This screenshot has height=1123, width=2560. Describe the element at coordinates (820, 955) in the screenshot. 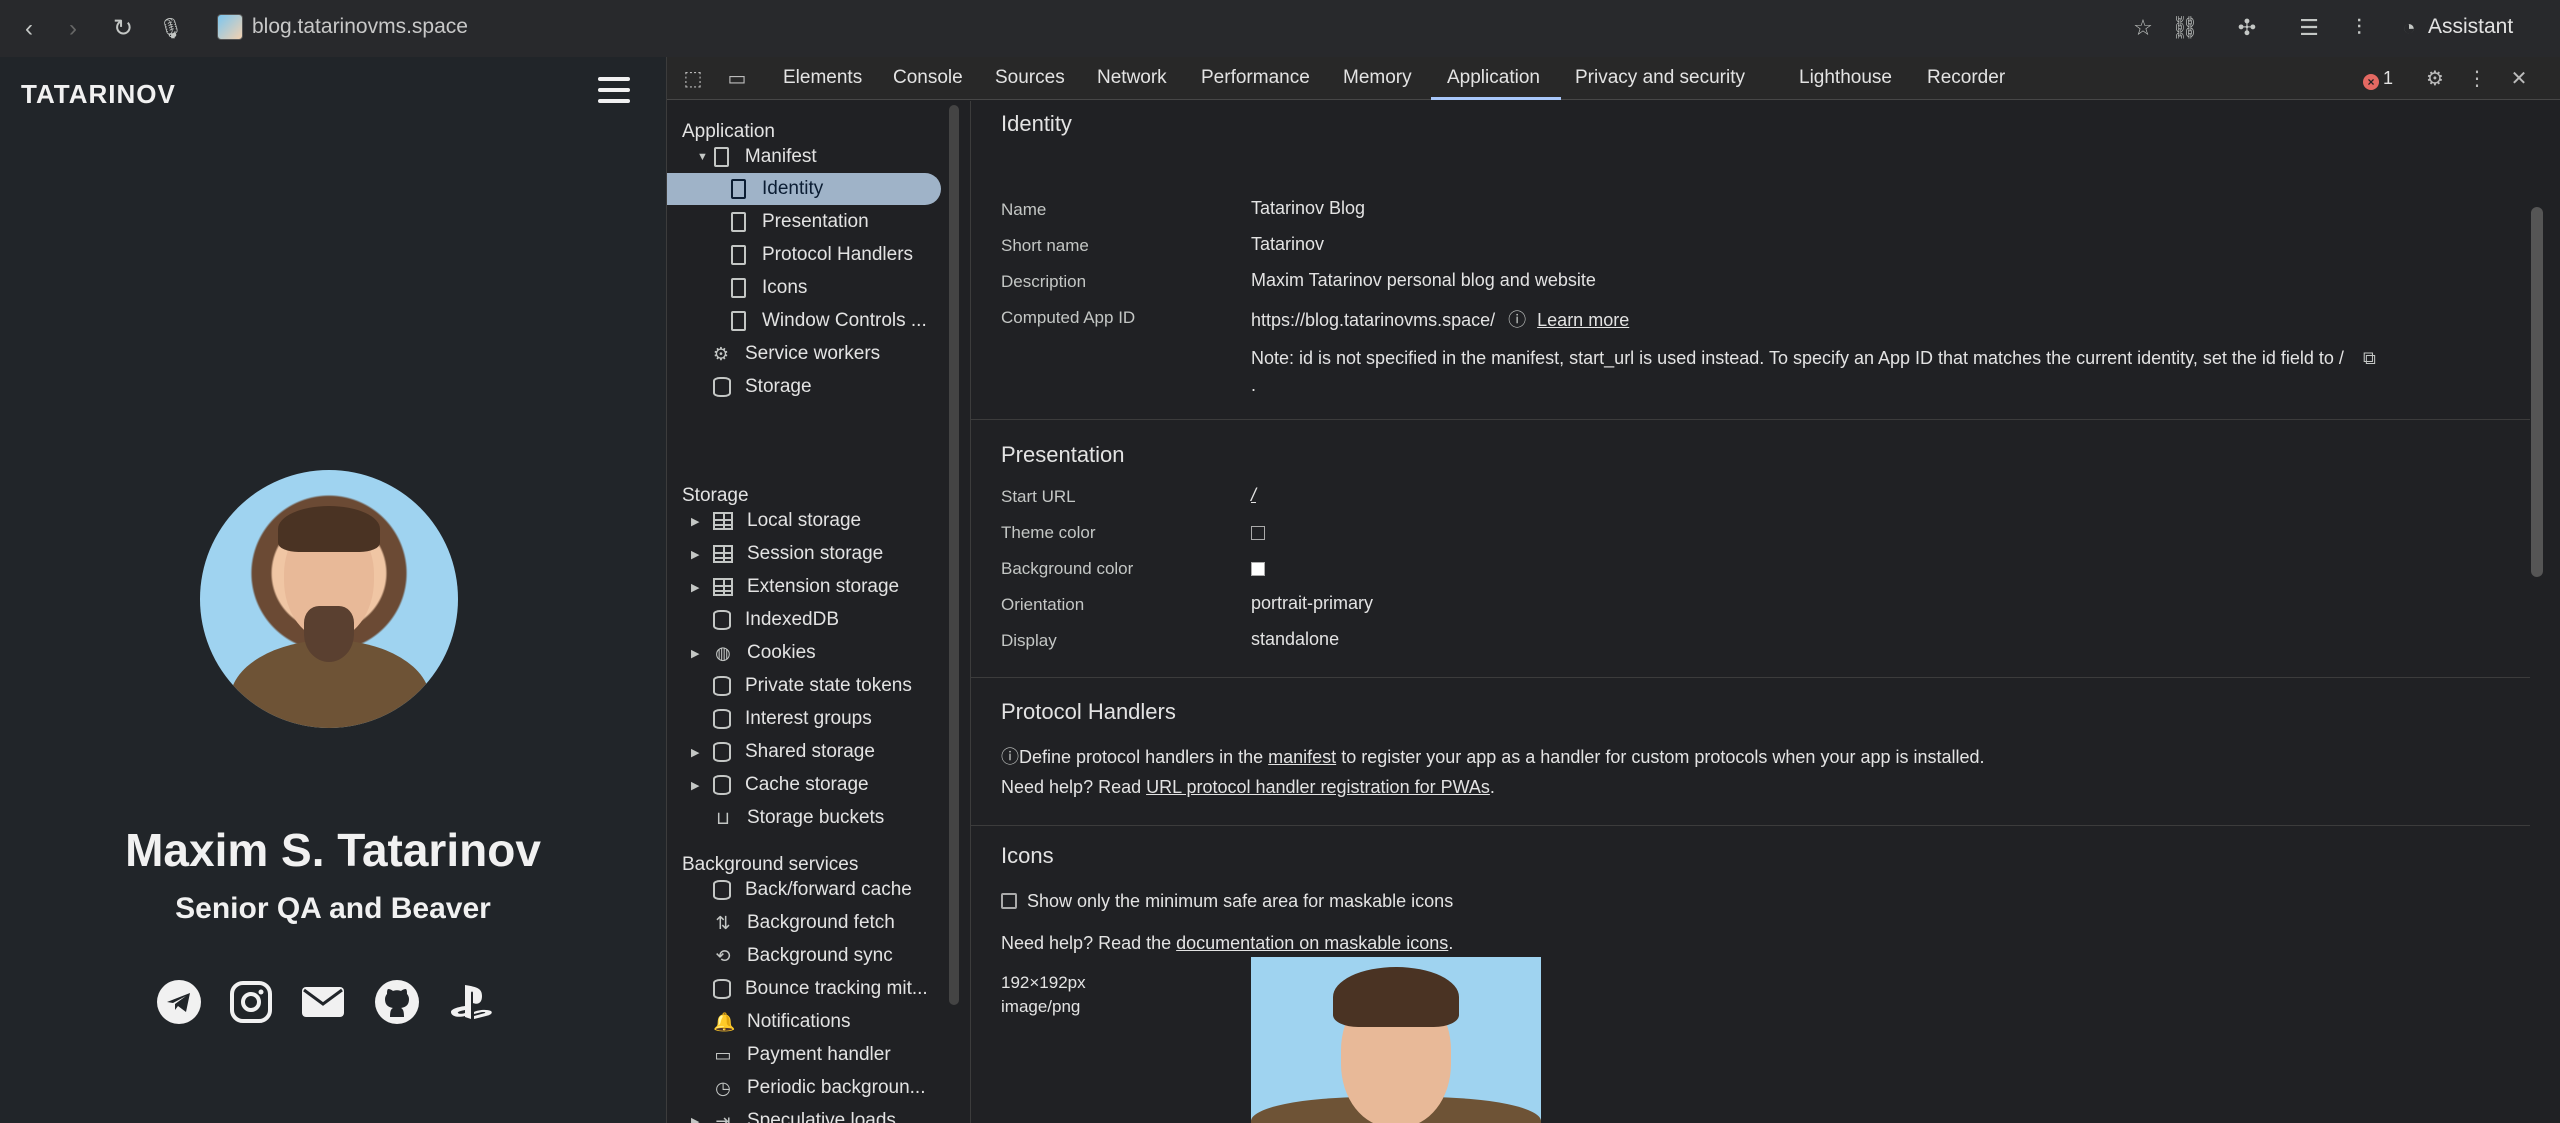

I see `sidebar-item-label: Background sync` at that location.